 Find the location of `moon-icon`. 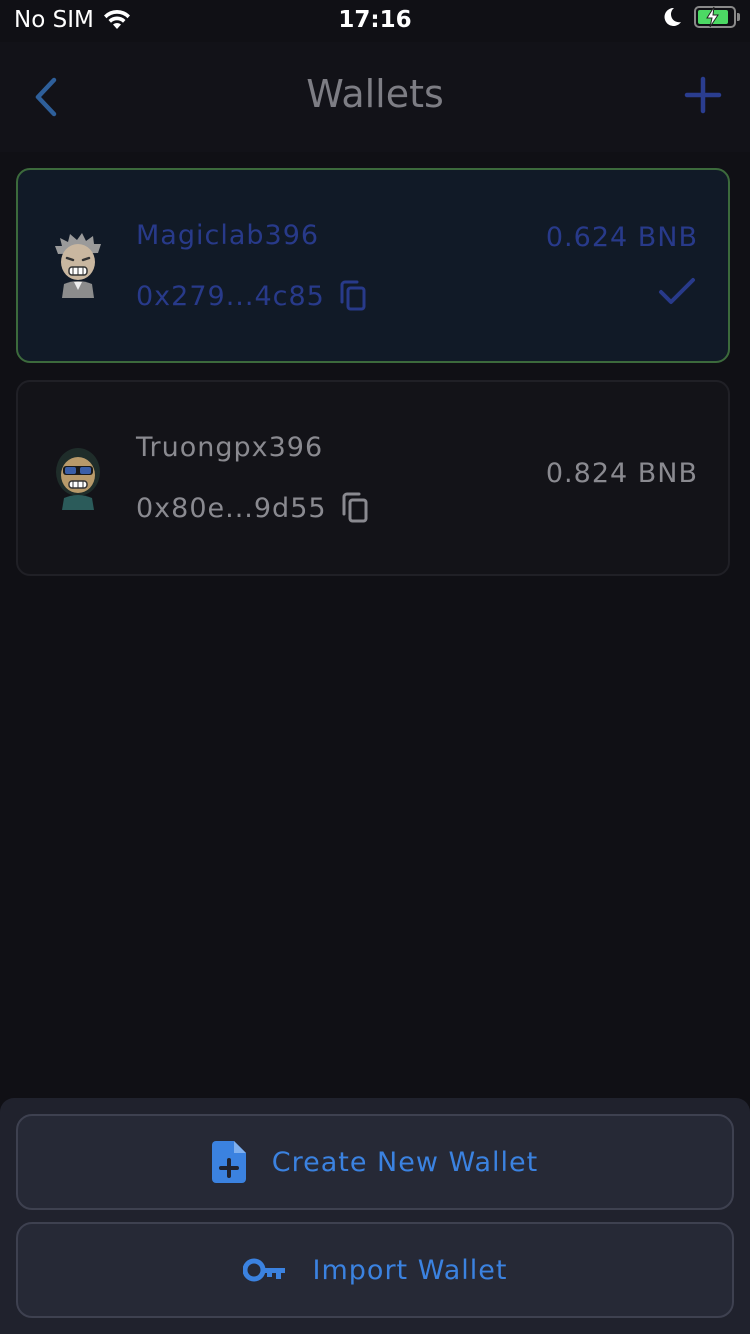

moon-icon is located at coordinates (672, 16).